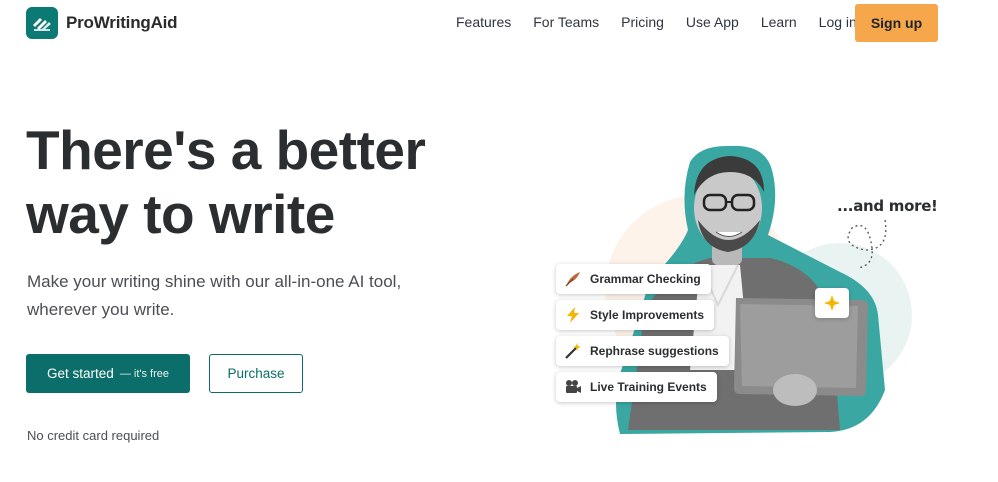 Image resolution: width=998 pixels, height=482 pixels. I want to click on video-camera-icon, so click(573, 387).